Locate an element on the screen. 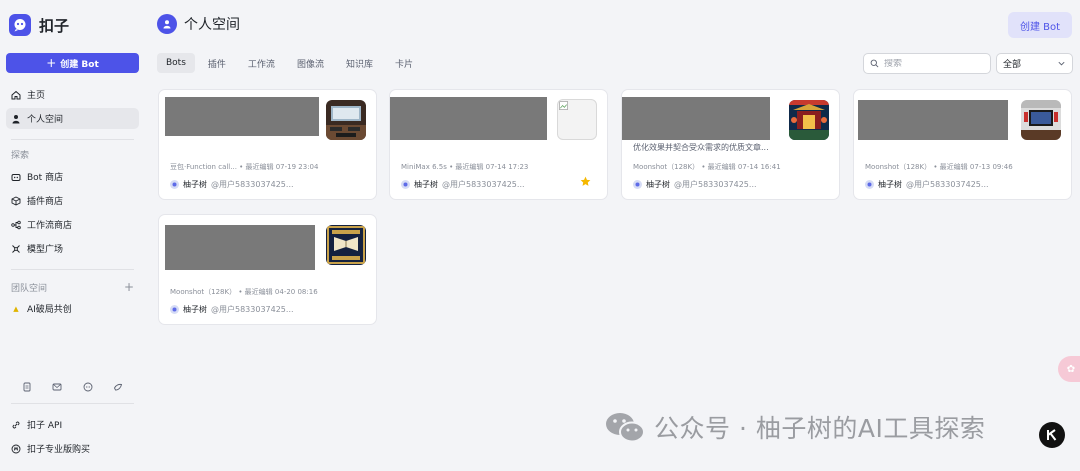  sidebar-item-label: 模型广场 is located at coordinates (45, 250).